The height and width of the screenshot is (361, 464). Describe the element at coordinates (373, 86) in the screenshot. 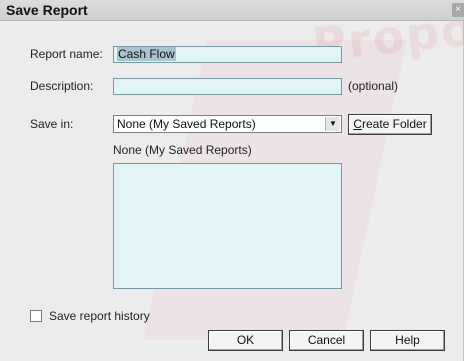

I see `optional-hint: (optional)` at that location.